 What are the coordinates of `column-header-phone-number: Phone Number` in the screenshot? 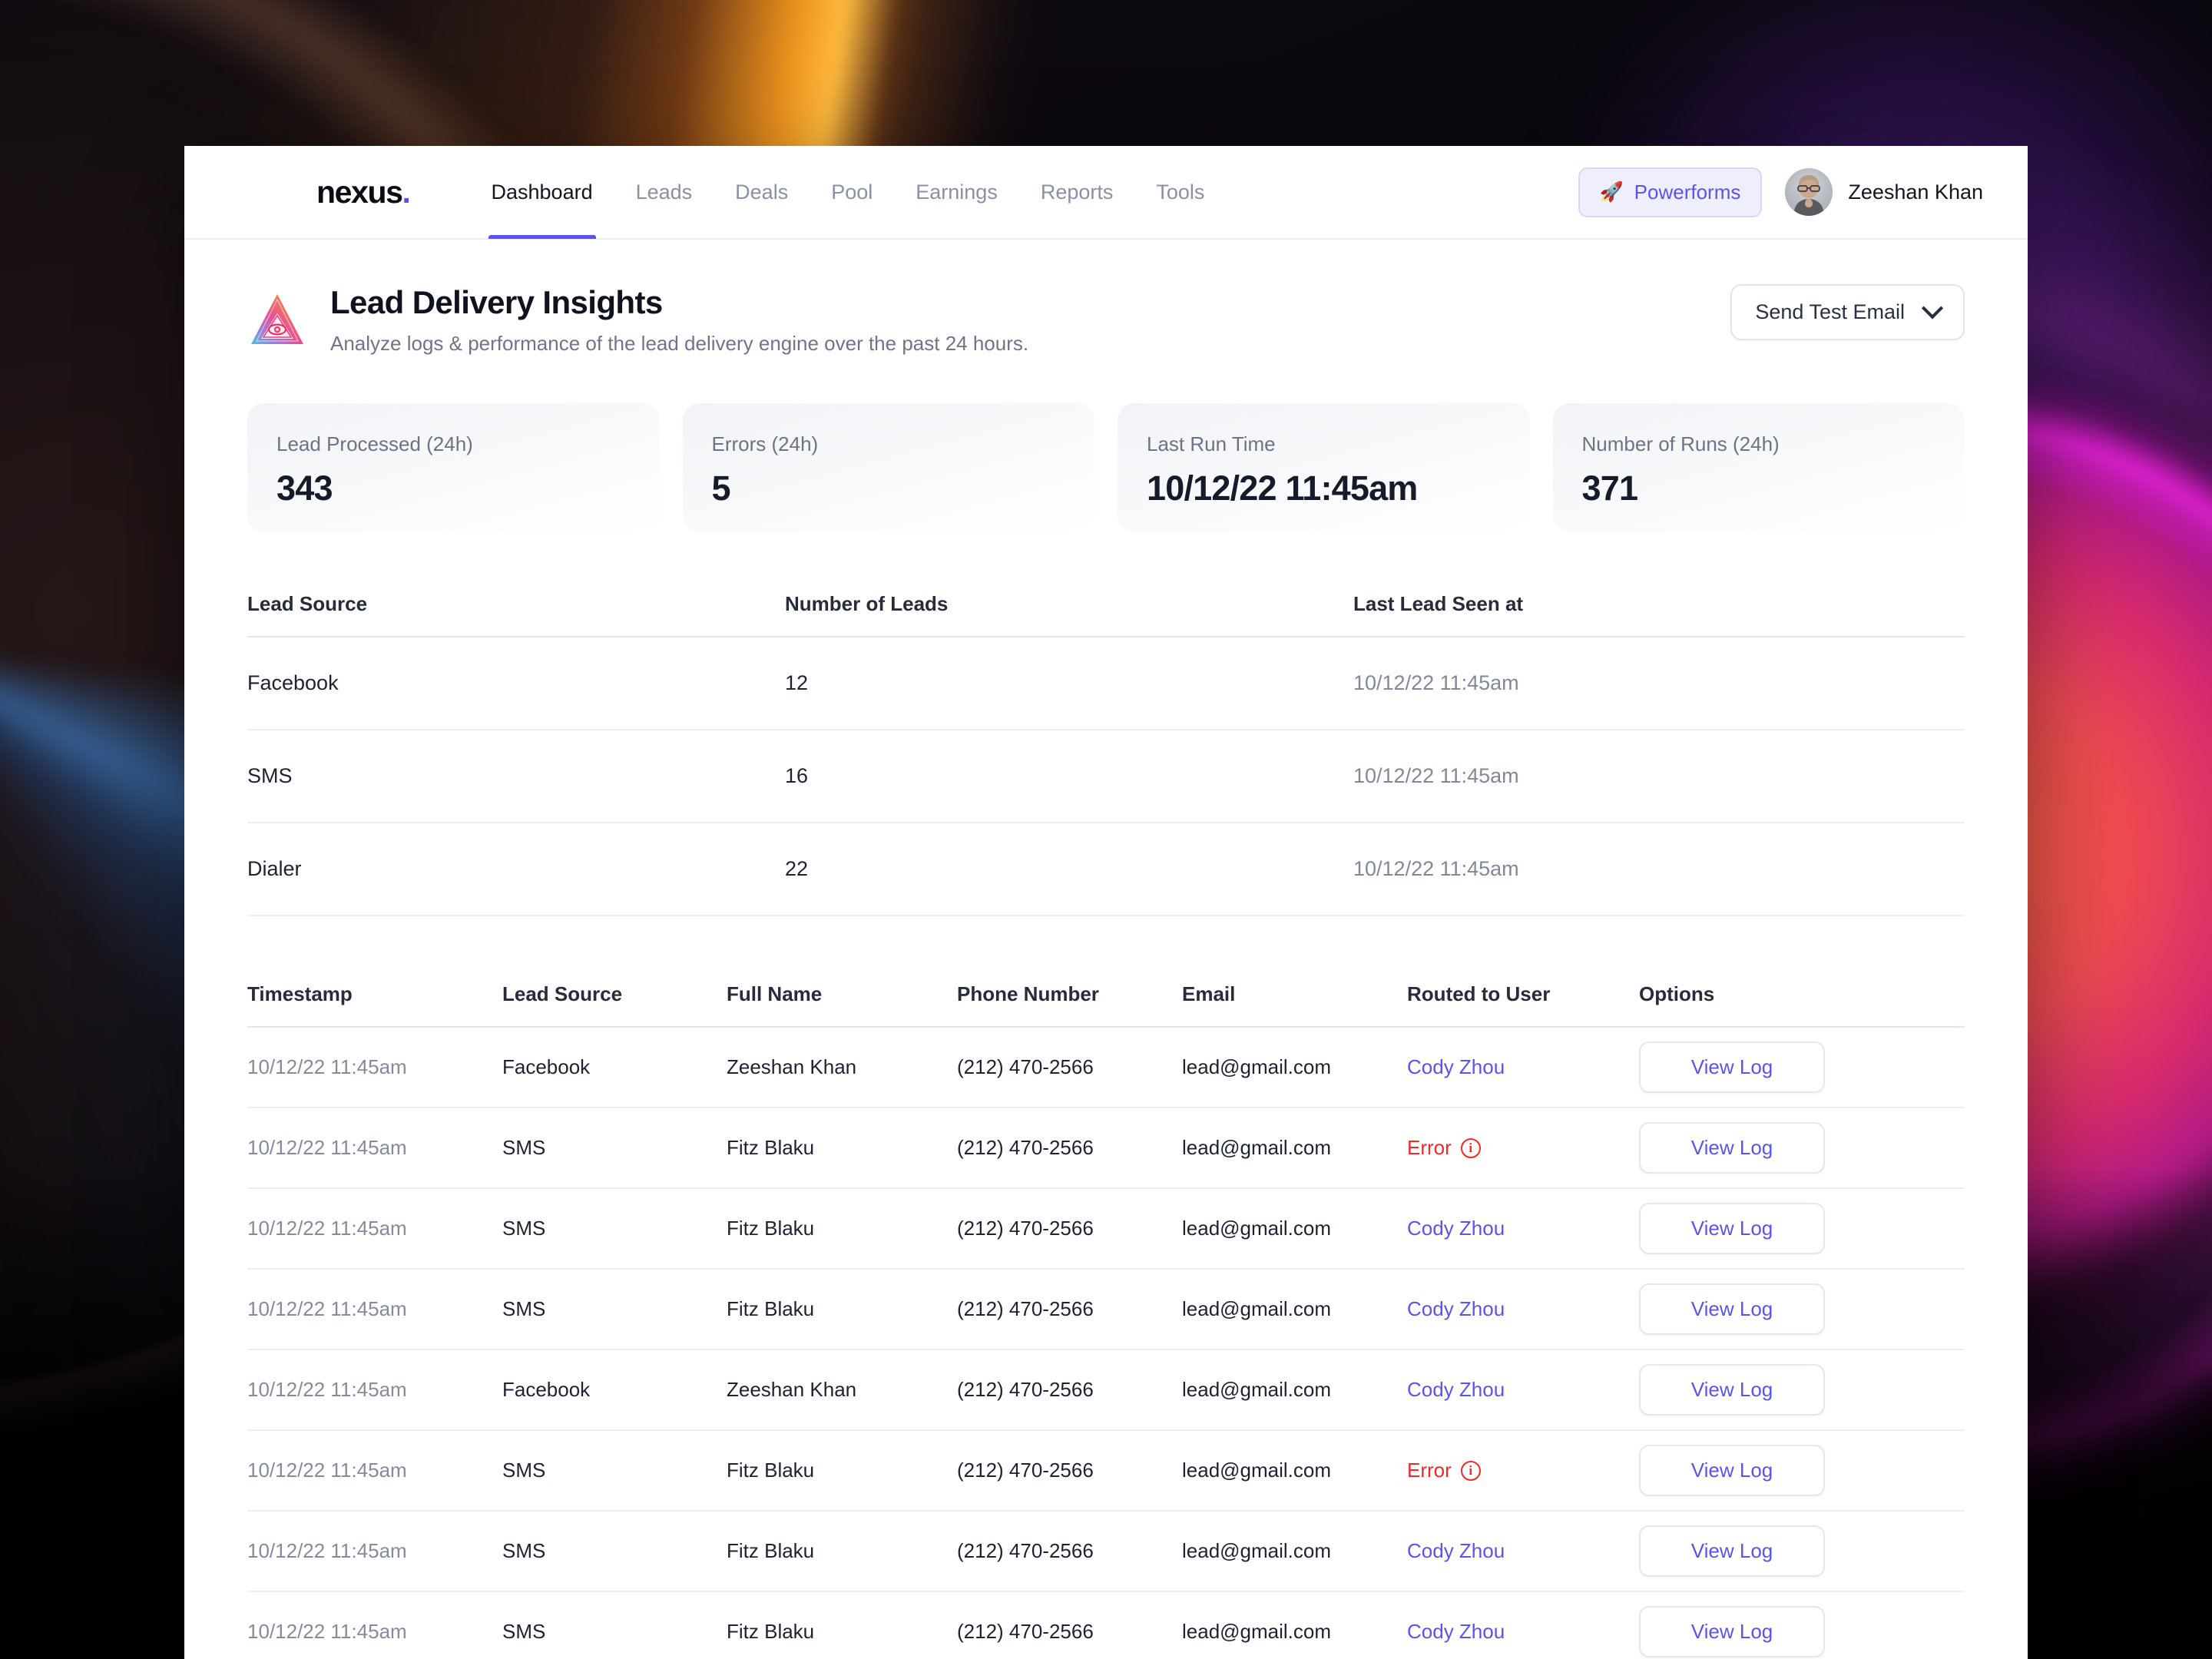 It's located at (1028, 994).